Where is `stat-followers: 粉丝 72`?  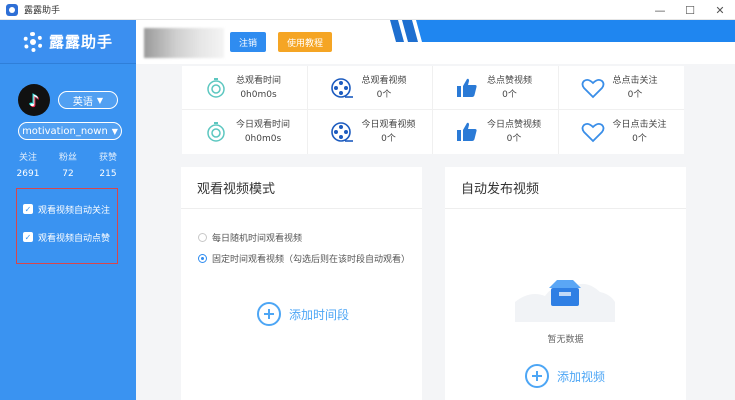
stat-followers: 粉丝 72 is located at coordinates (68, 164).